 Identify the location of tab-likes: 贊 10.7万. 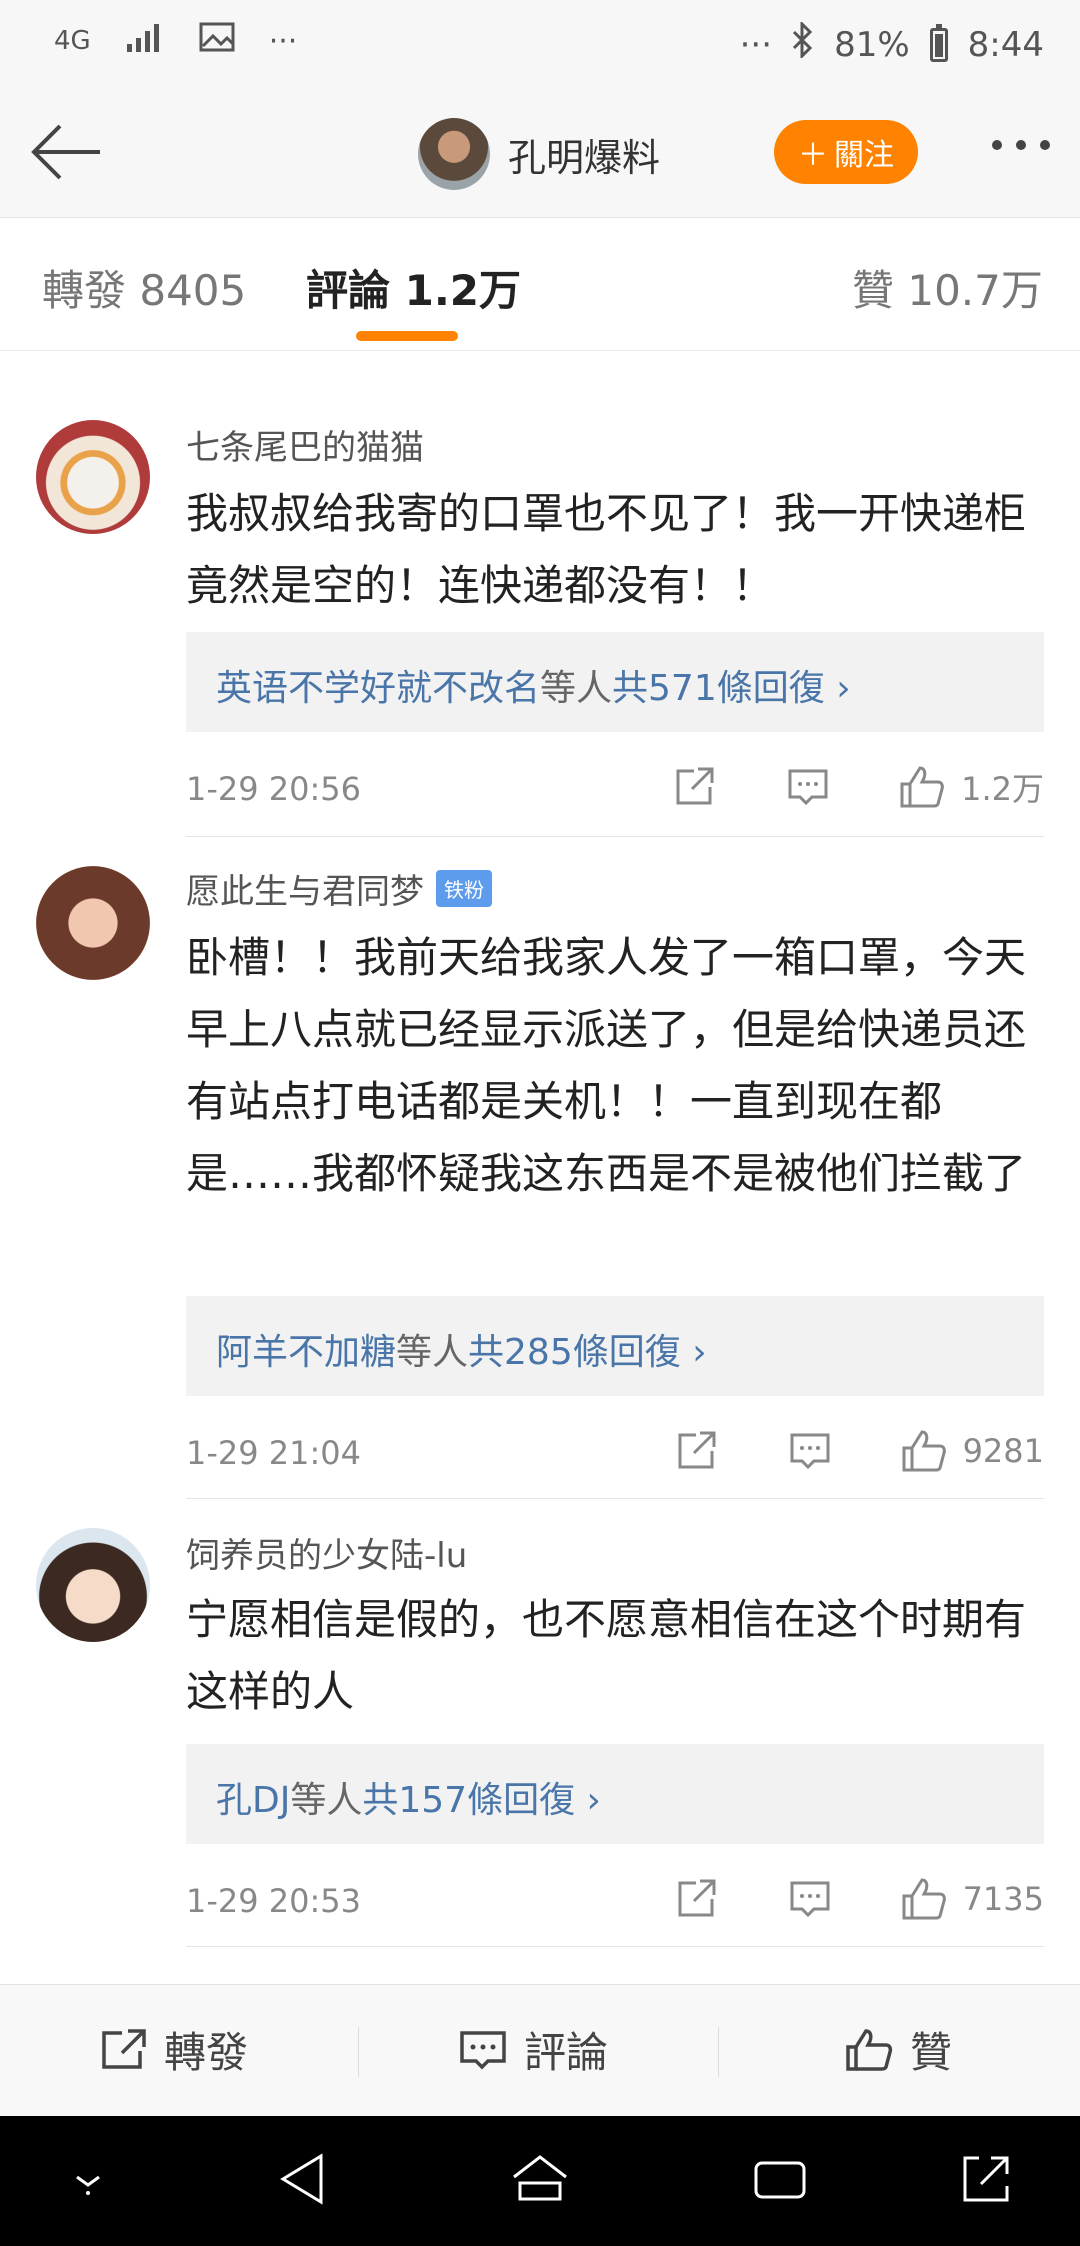
(947, 287).